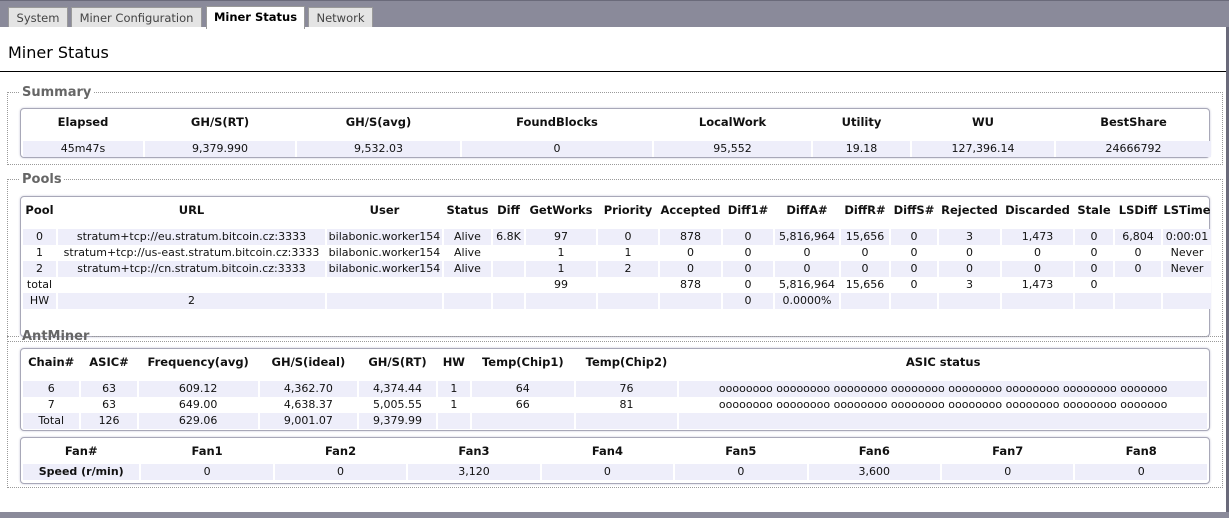  What do you see at coordinates (220, 149) in the screenshot?
I see `summary-cell: 9,379.990` at bounding box center [220, 149].